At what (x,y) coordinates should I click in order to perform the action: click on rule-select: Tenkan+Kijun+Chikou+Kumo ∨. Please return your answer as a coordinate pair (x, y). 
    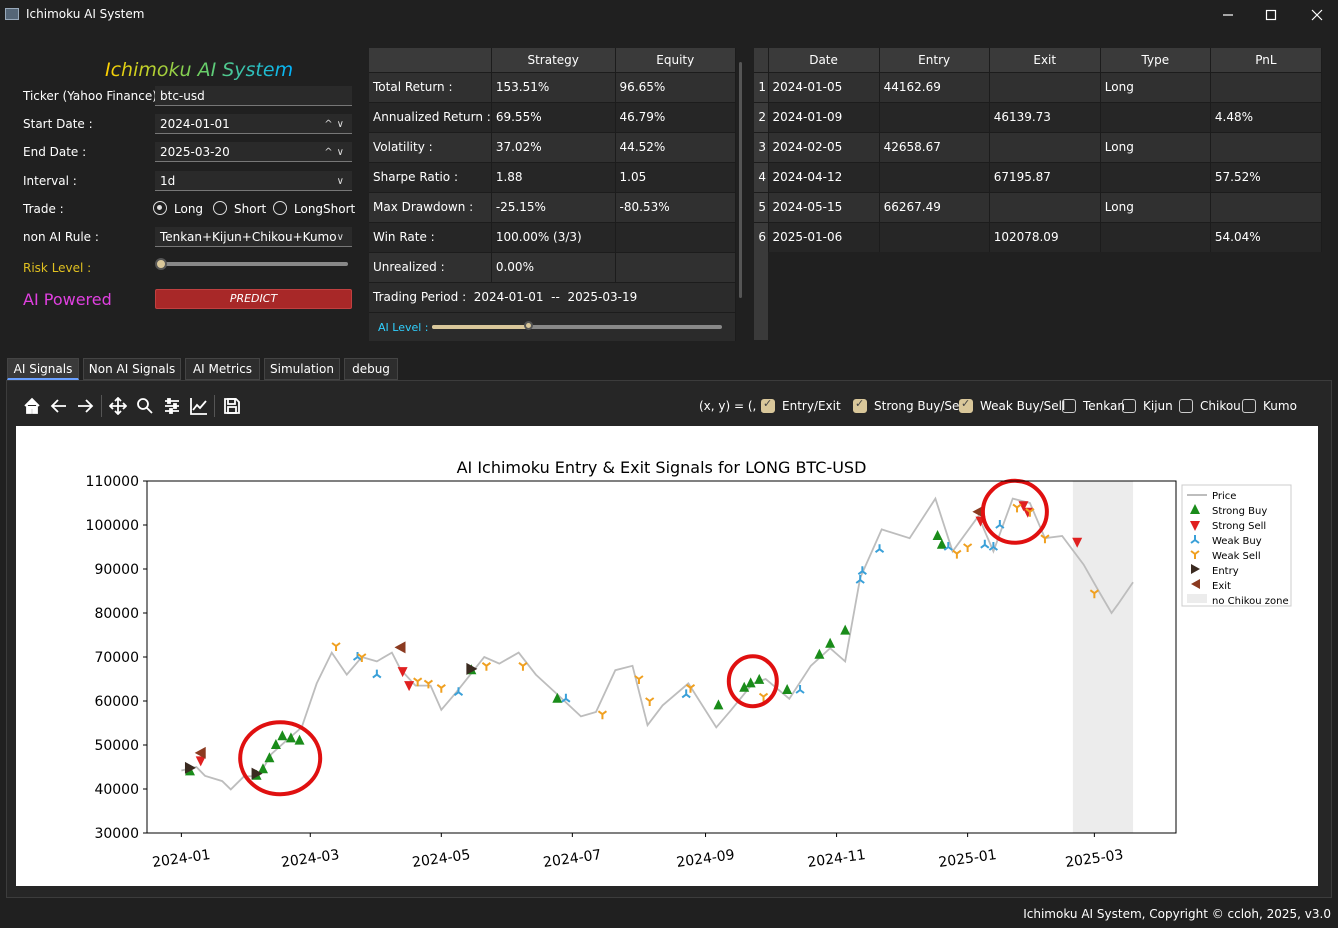
    Looking at the image, I should click on (253, 237).